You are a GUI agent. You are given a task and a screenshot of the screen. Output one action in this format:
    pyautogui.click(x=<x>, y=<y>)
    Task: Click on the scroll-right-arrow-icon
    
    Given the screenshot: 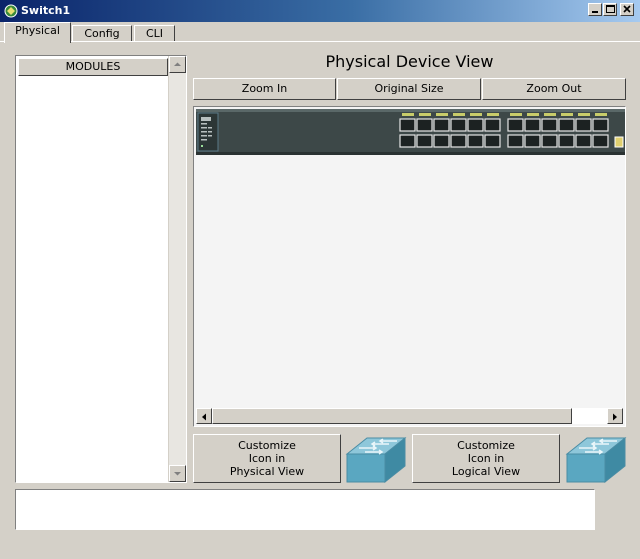 What is the action you would take?
    pyautogui.click(x=615, y=417)
    